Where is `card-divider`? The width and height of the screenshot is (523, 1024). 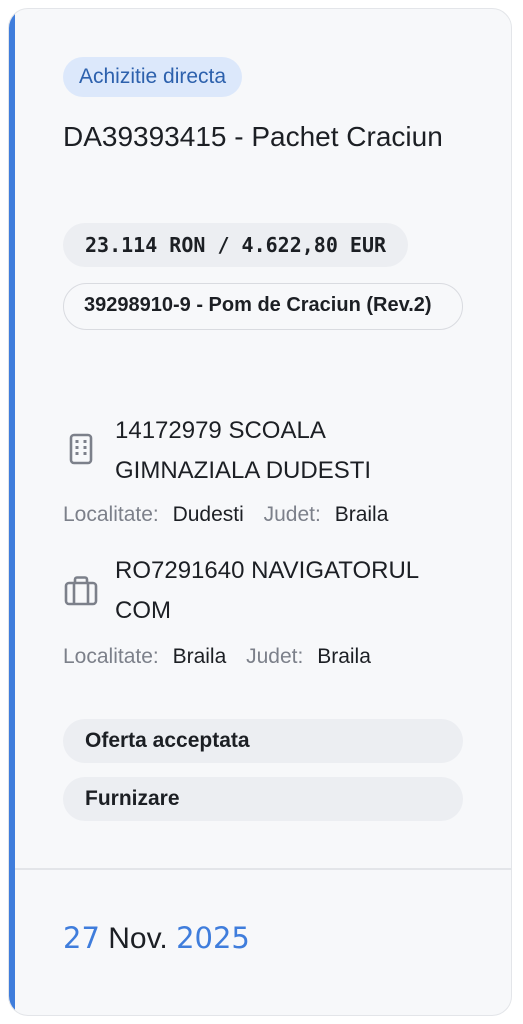 card-divider is located at coordinates (263, 869).